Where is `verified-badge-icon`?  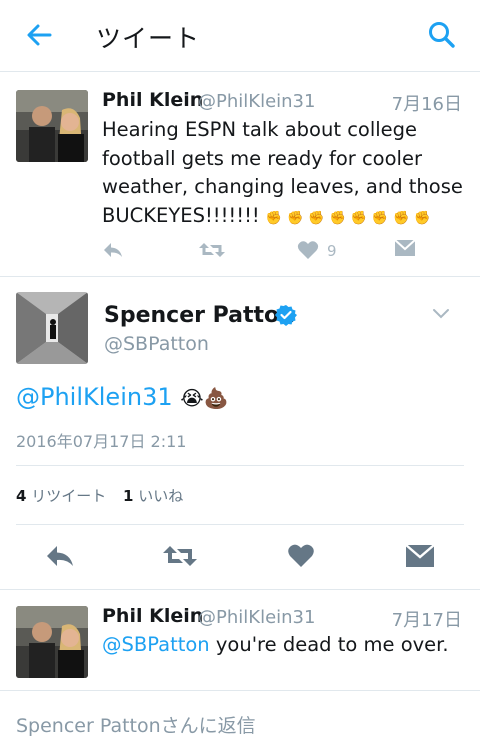
verified-badge-icon is located at coordinates (286, 315).